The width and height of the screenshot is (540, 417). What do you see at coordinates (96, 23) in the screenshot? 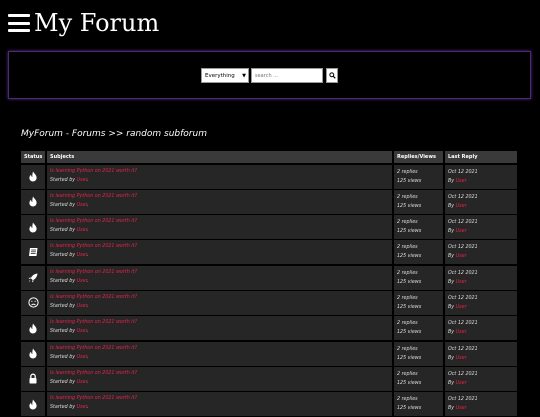
I see `site-title: My Forum` at bounding box center [96, 23].